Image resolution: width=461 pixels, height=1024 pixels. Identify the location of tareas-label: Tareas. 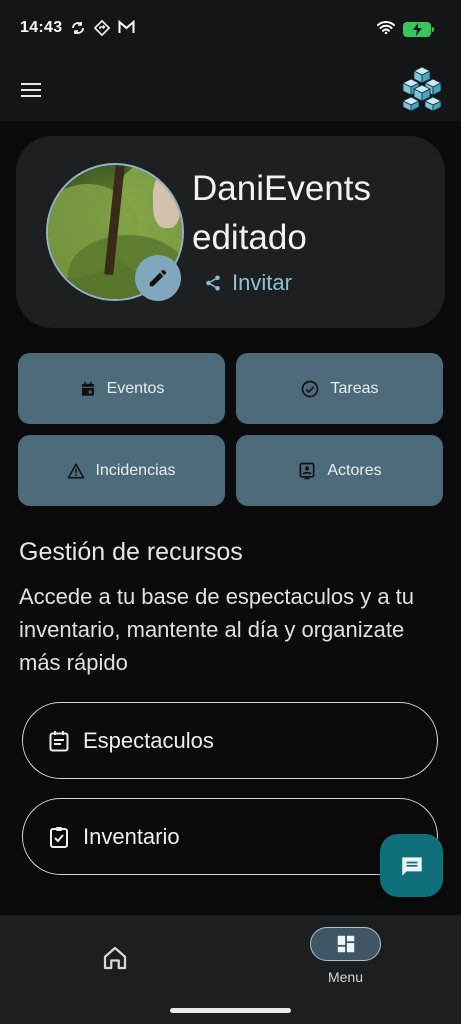
(354, 388).